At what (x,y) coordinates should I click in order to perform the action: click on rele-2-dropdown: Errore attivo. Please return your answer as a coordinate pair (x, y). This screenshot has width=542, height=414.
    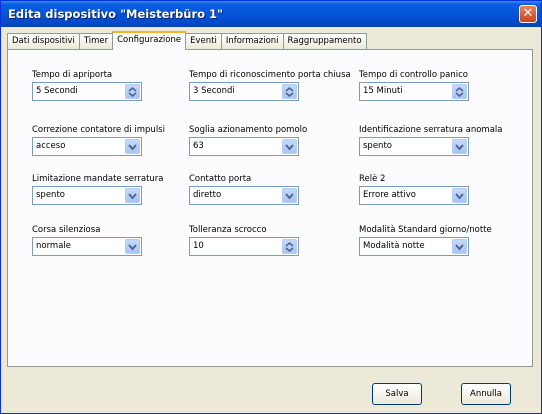
    Looking at the image, I should click on (414, 195).